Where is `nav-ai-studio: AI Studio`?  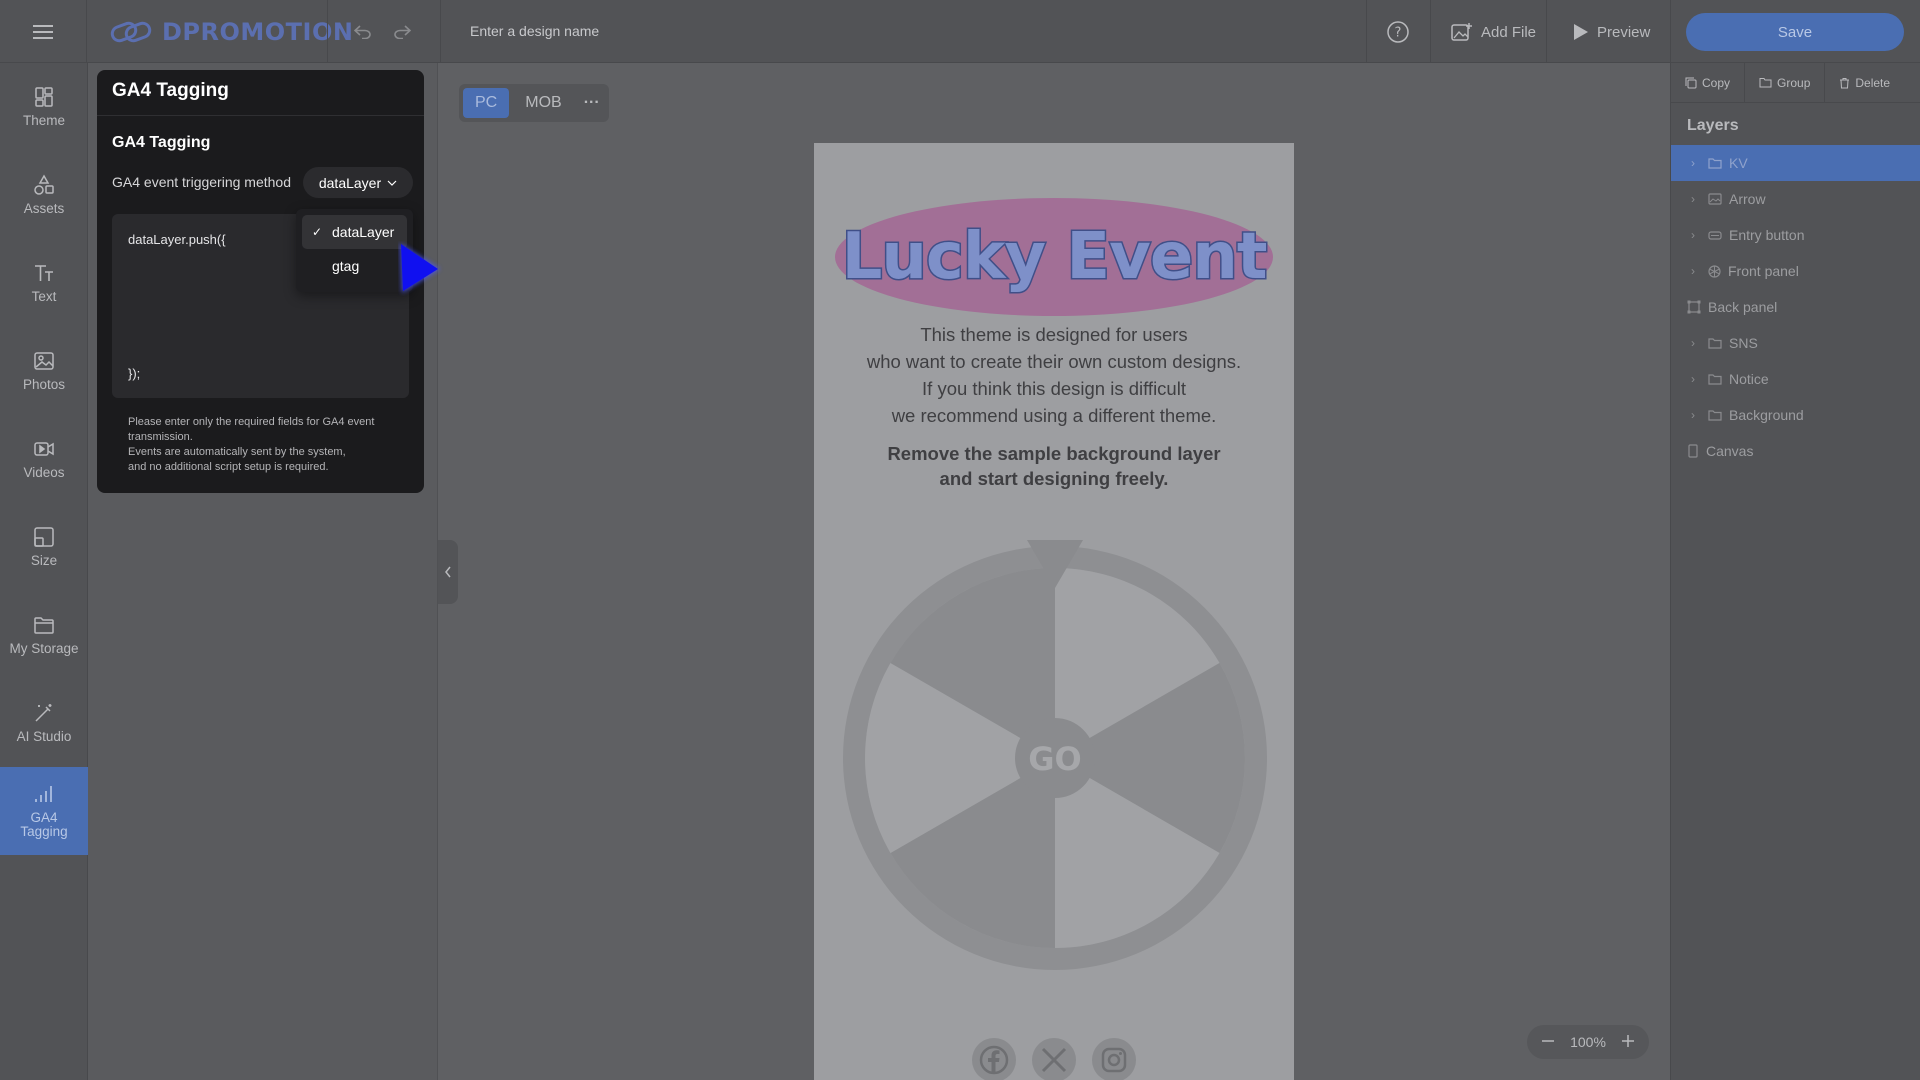 nav-ai-studio: AI Studio is located at coordinates (44, 723).